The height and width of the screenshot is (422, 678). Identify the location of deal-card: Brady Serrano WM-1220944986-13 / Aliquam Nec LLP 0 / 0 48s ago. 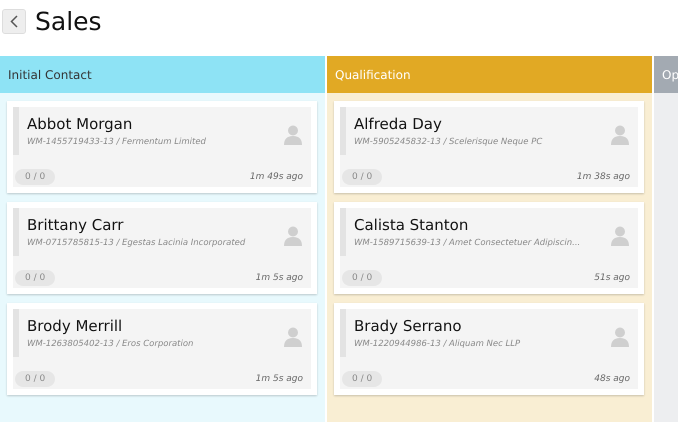
(489, 349).